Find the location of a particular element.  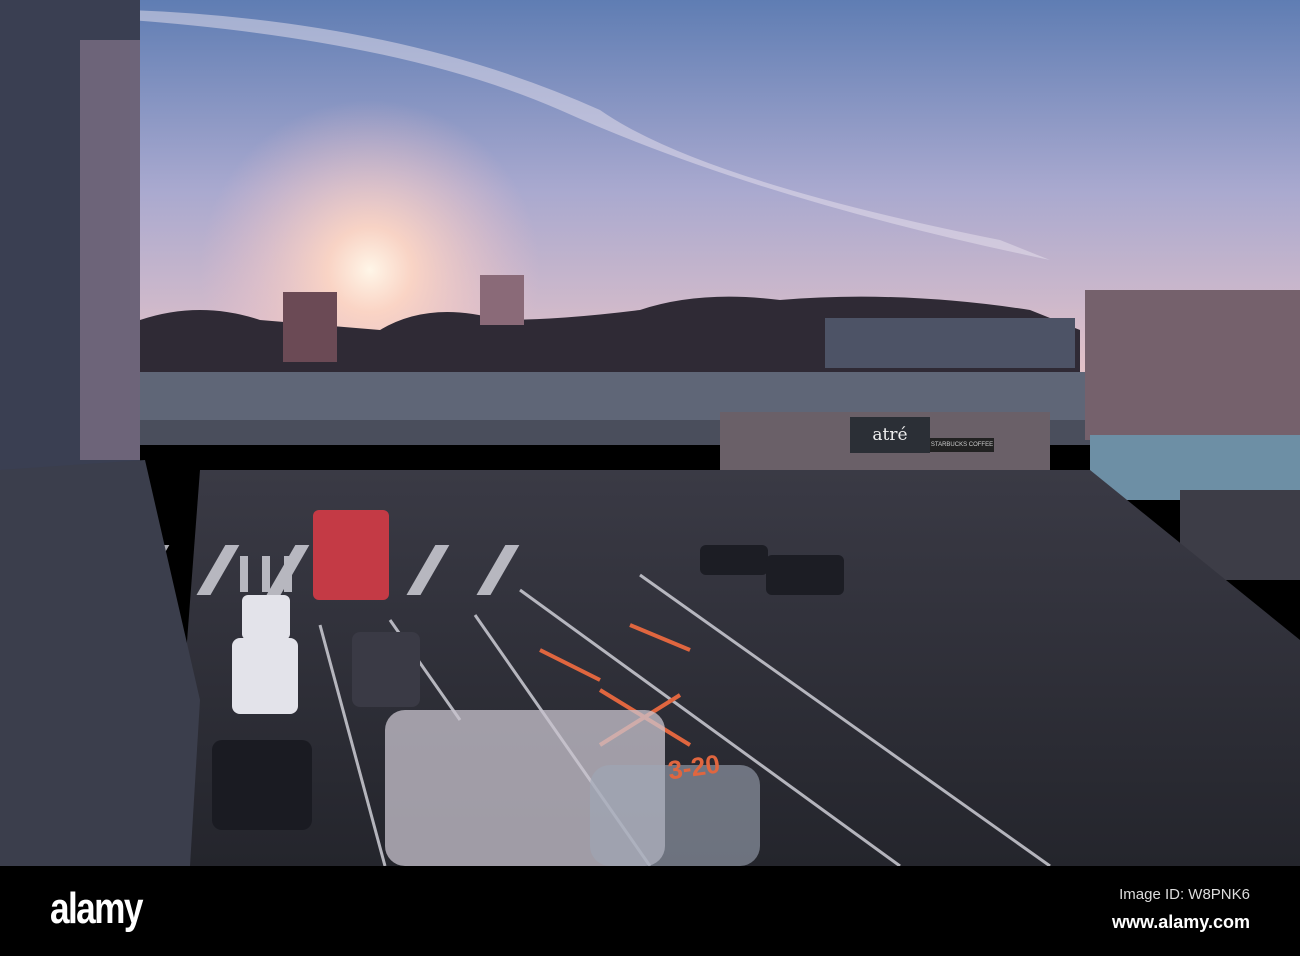

atre-store-sign: atré is located at coordinates (890, 435).